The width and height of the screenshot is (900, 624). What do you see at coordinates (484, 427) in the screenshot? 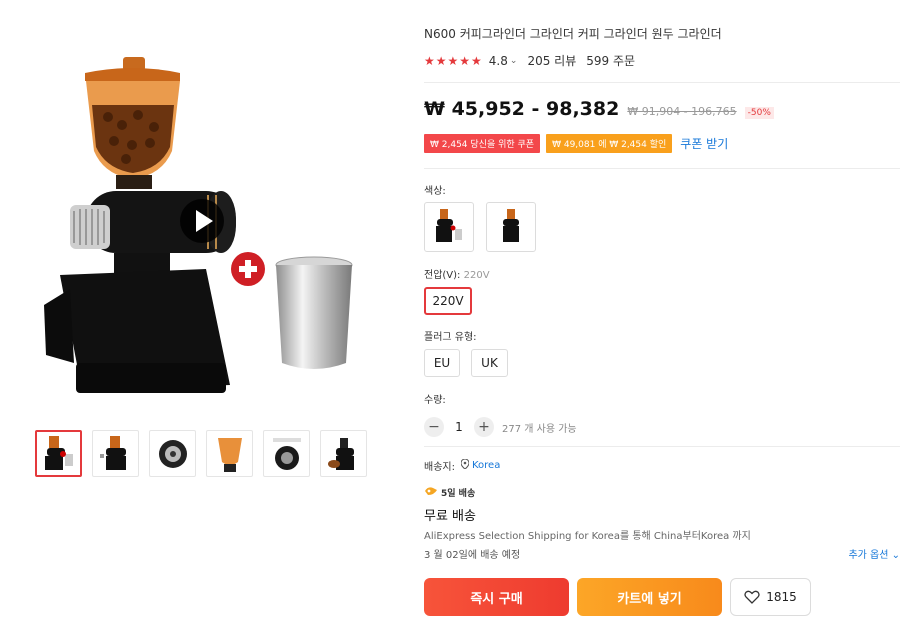
I see `quantity-plus-button: +` at bounding box center [484, 427].